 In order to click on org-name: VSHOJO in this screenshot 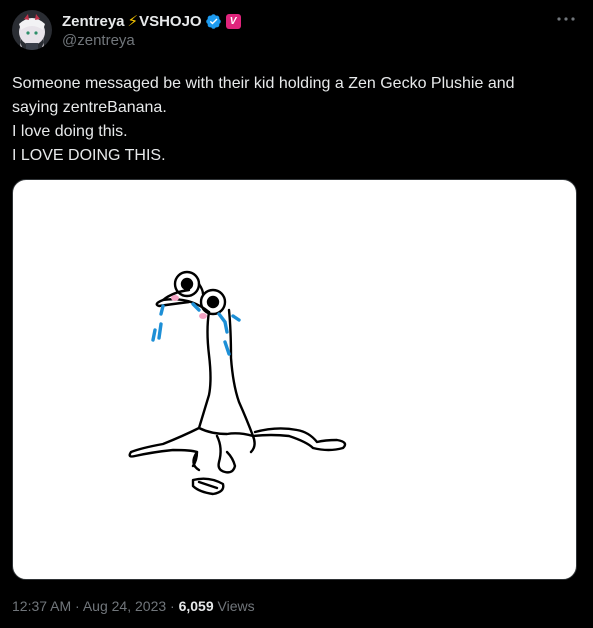, I will do `click(170, 21)`.